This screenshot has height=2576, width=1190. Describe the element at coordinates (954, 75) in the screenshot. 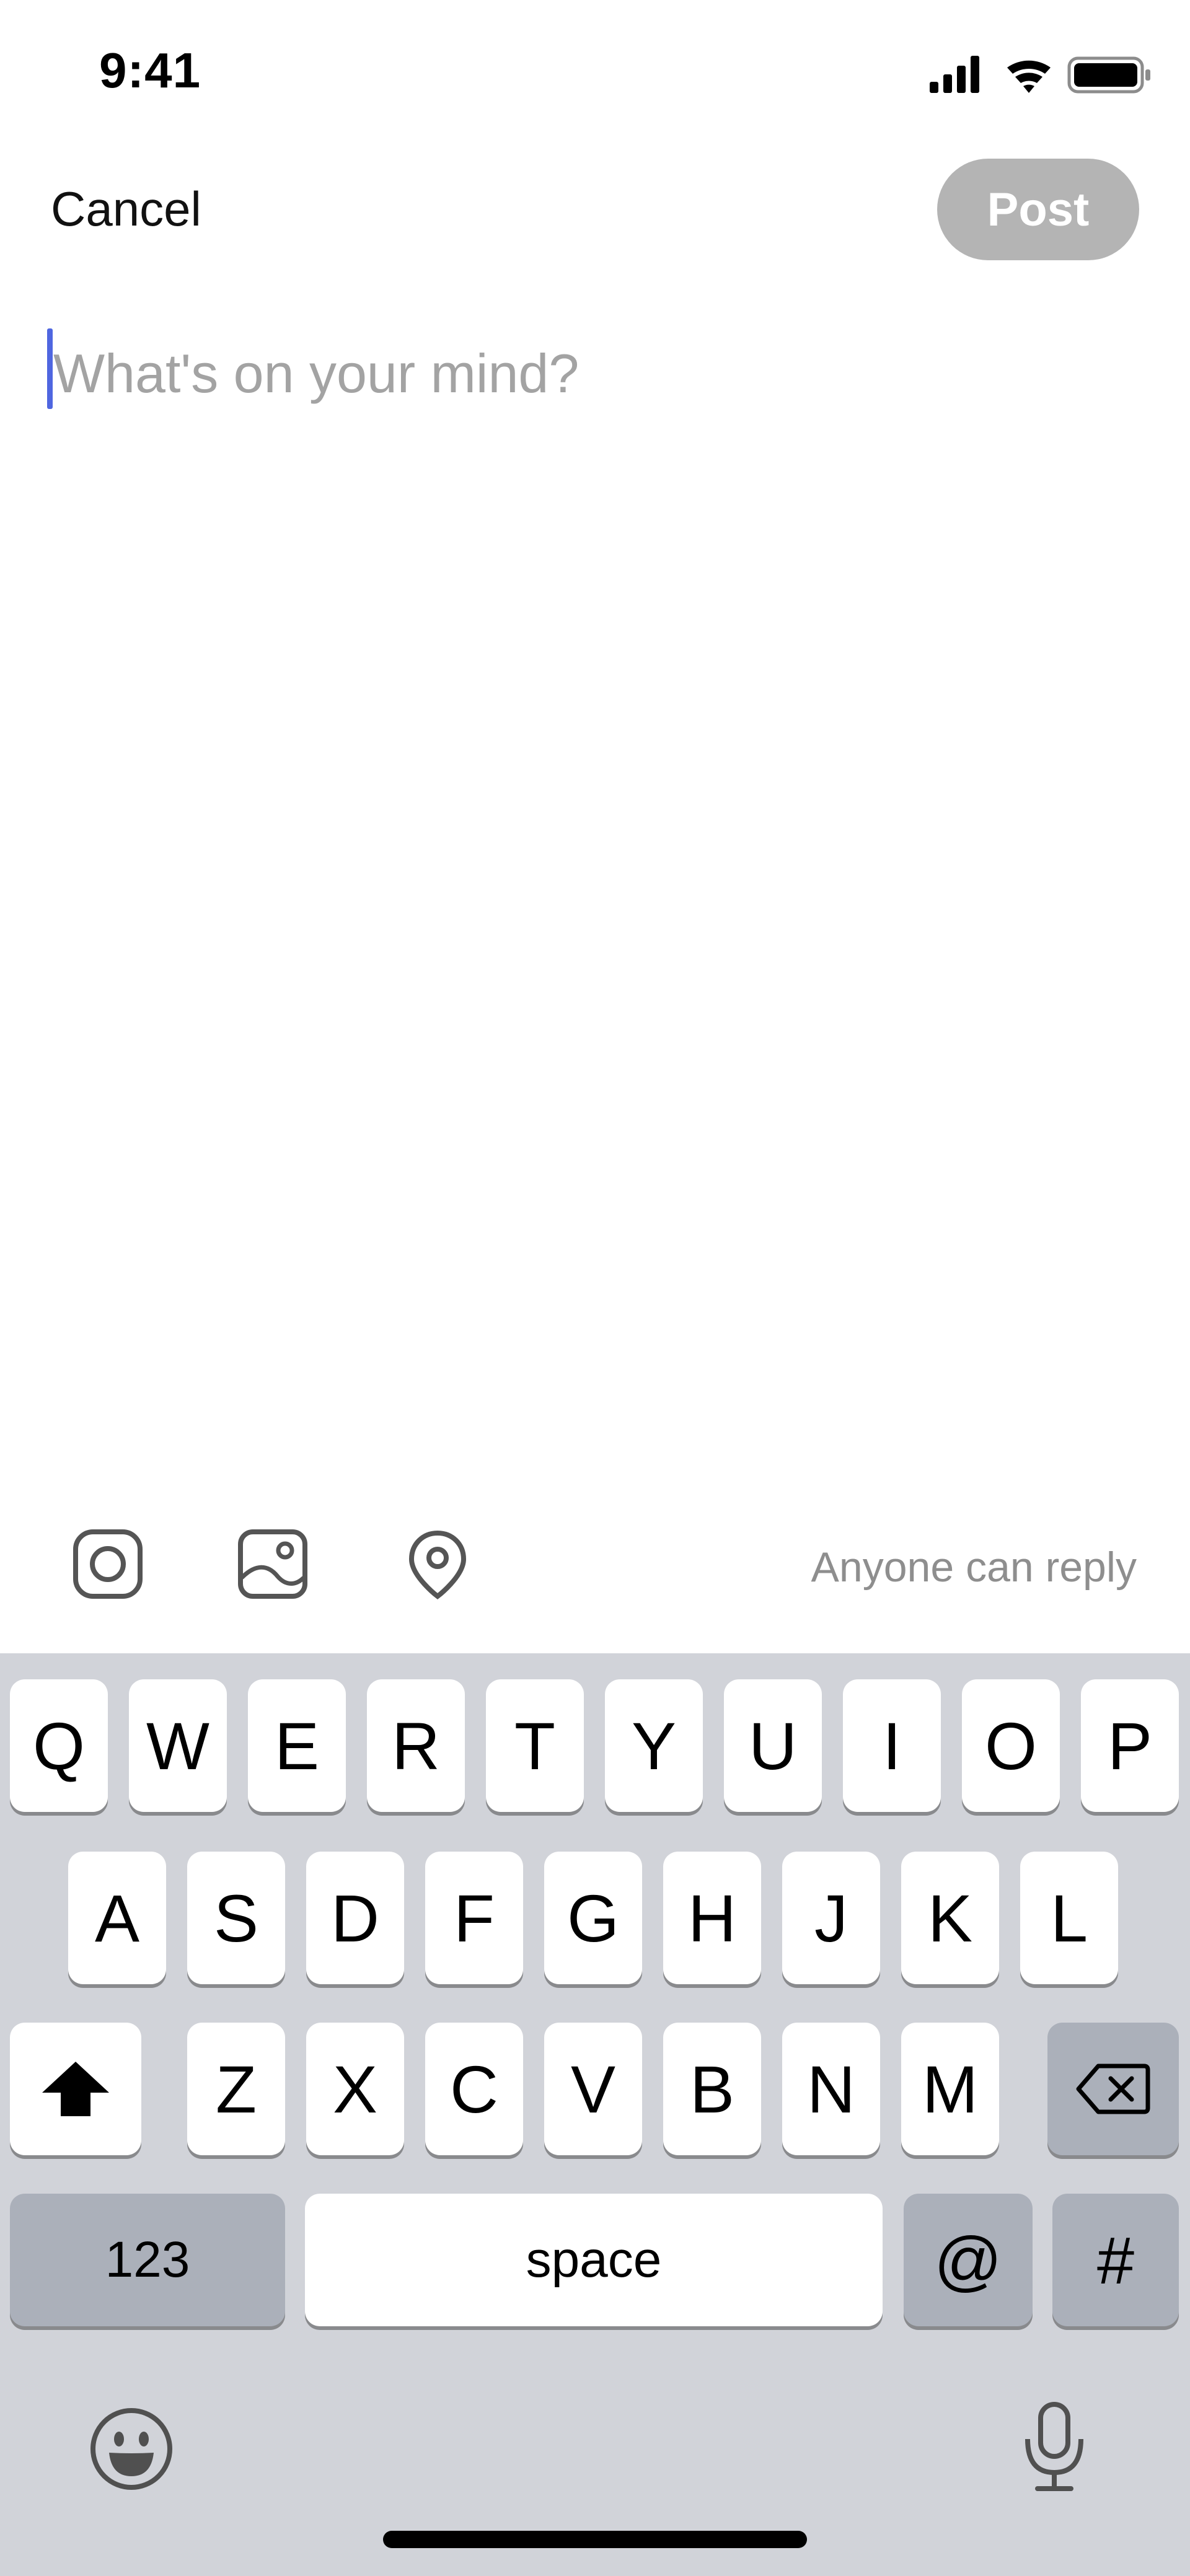

I see `cellular-signal-icon` at that location.